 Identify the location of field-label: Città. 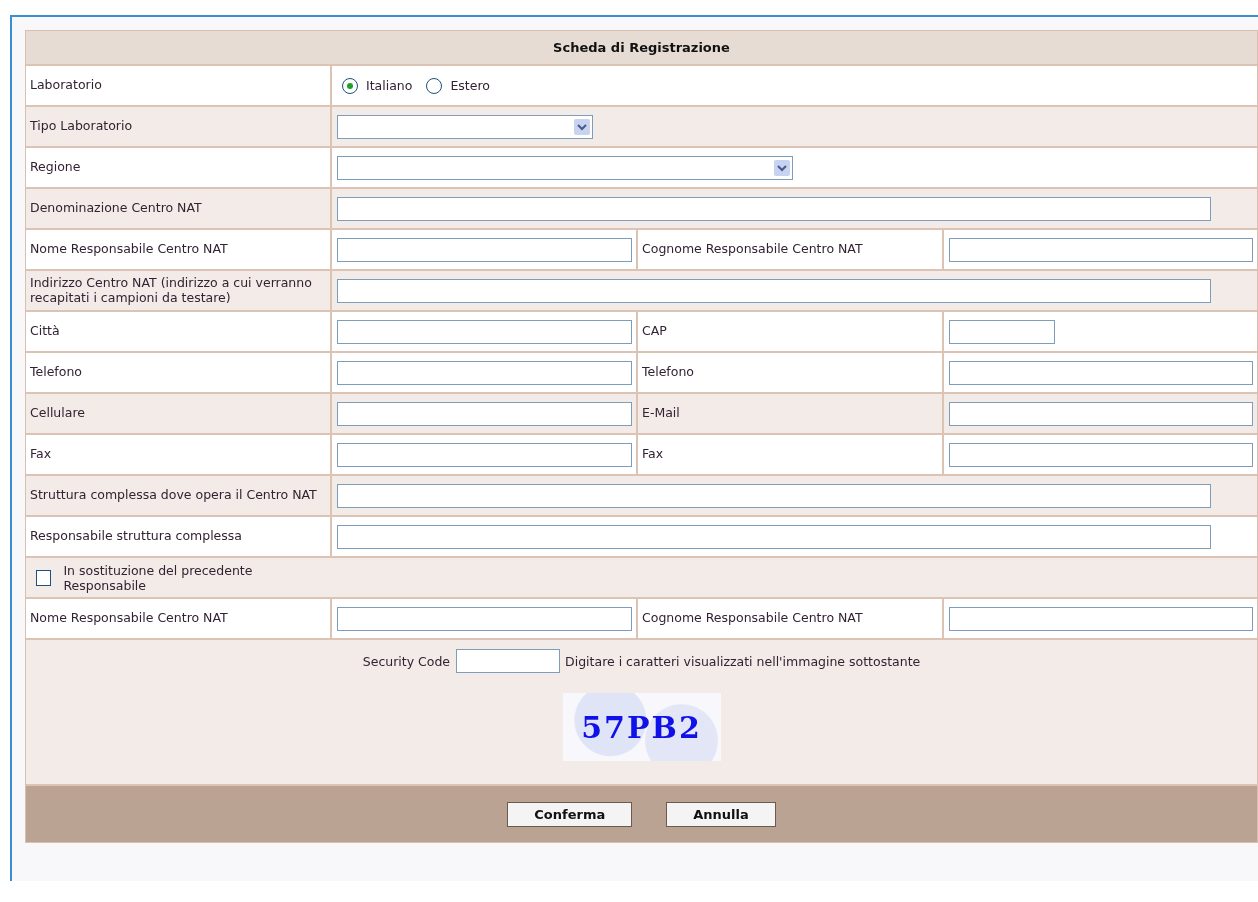
(45, 331).